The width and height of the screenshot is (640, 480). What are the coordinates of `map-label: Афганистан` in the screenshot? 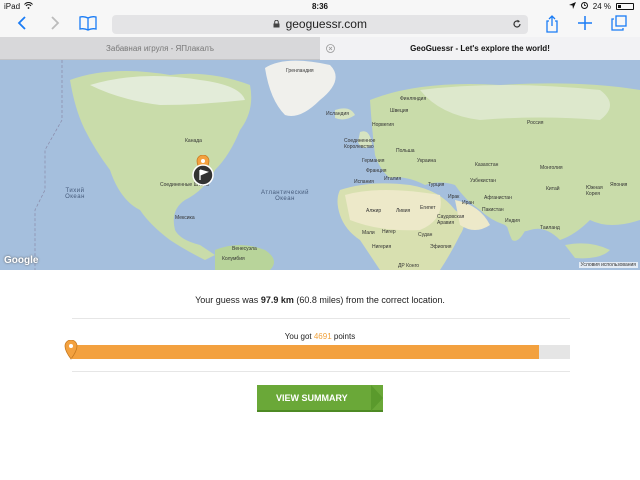 It's located at (498, 198).